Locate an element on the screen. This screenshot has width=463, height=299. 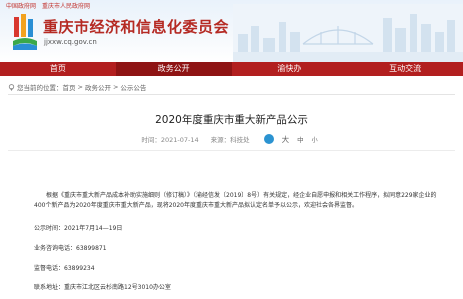
nav-gov-affairs: 政务公开 is located at coordinates (173, 69).